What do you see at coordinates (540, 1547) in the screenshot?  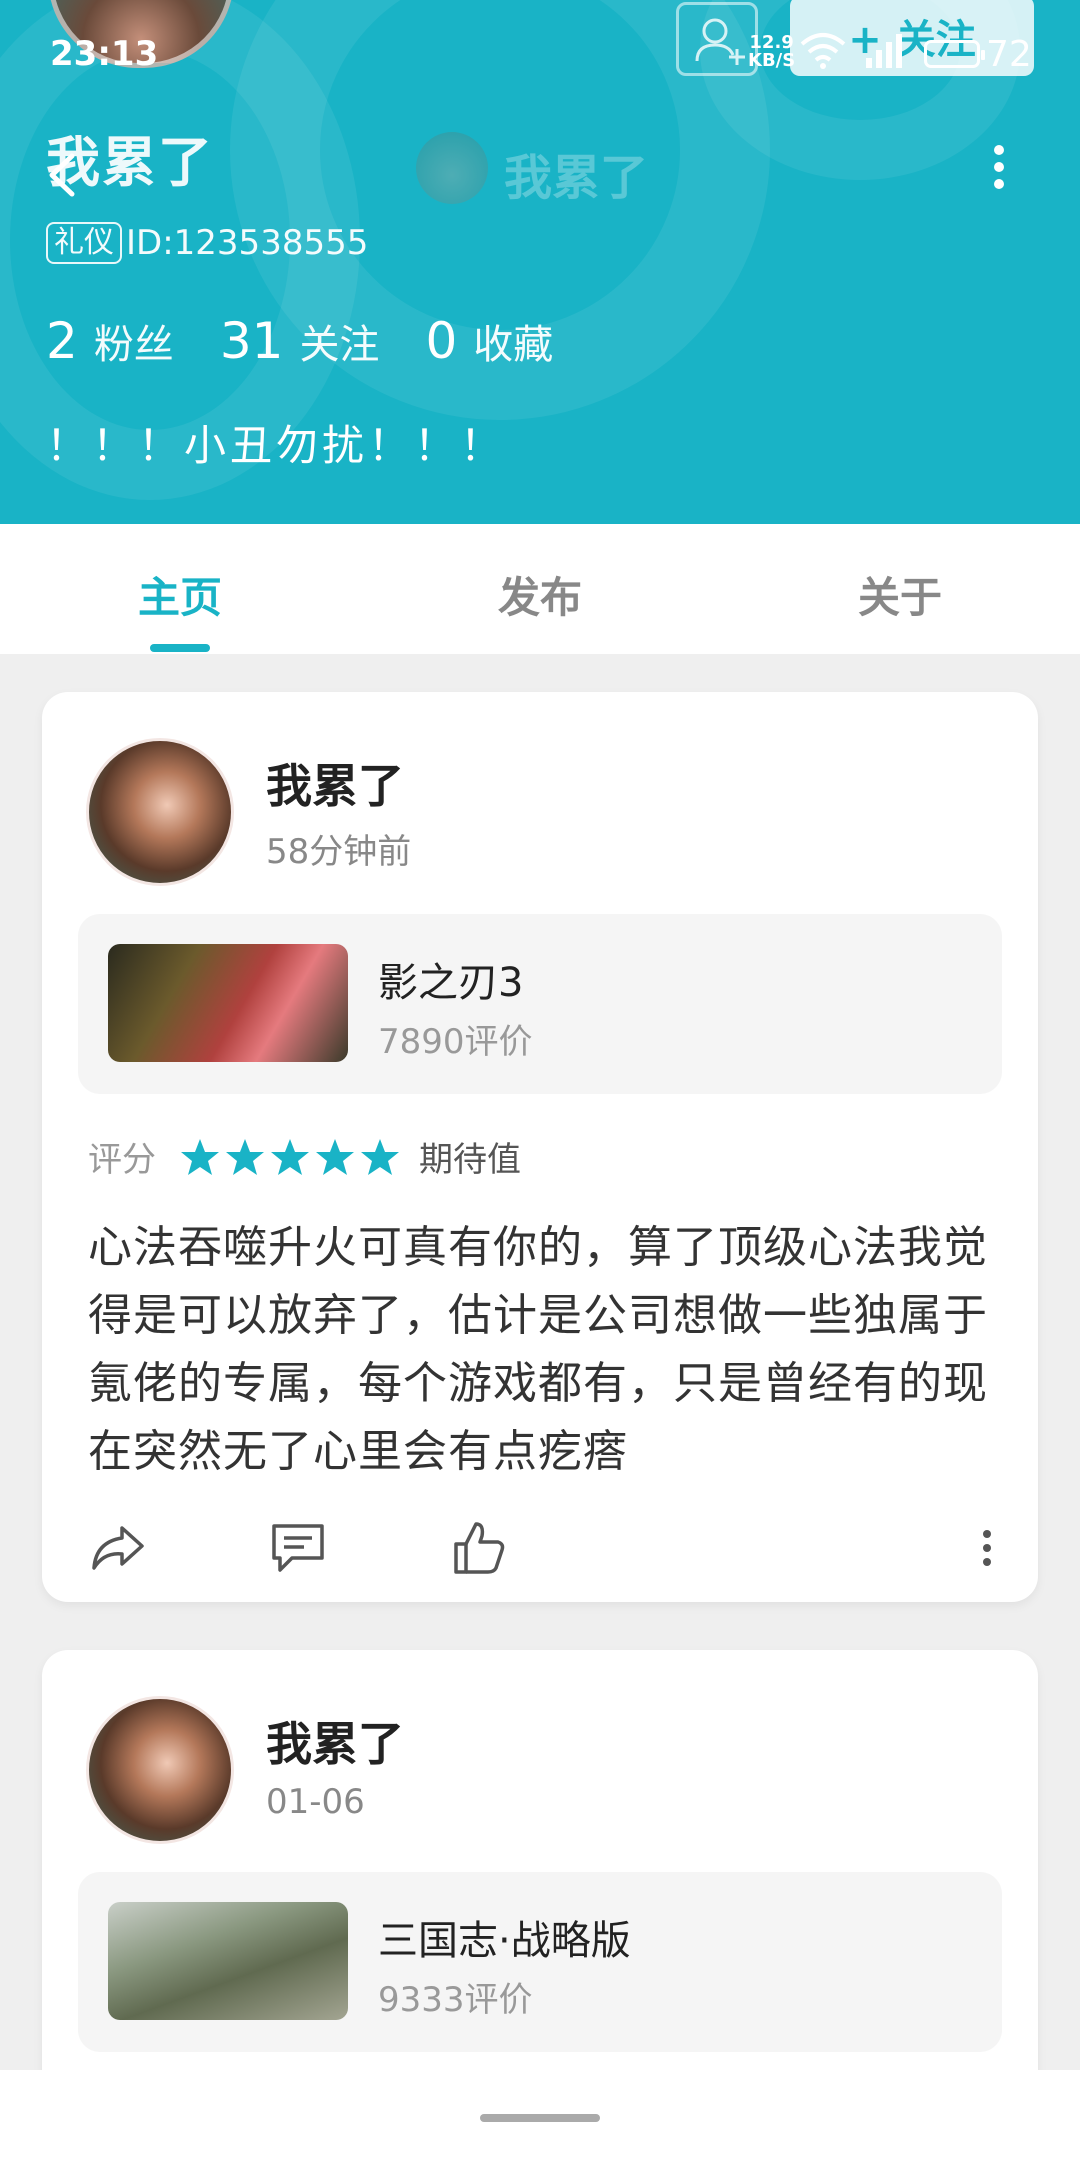 I see `post-actions` at bounding box center [540, 1547].